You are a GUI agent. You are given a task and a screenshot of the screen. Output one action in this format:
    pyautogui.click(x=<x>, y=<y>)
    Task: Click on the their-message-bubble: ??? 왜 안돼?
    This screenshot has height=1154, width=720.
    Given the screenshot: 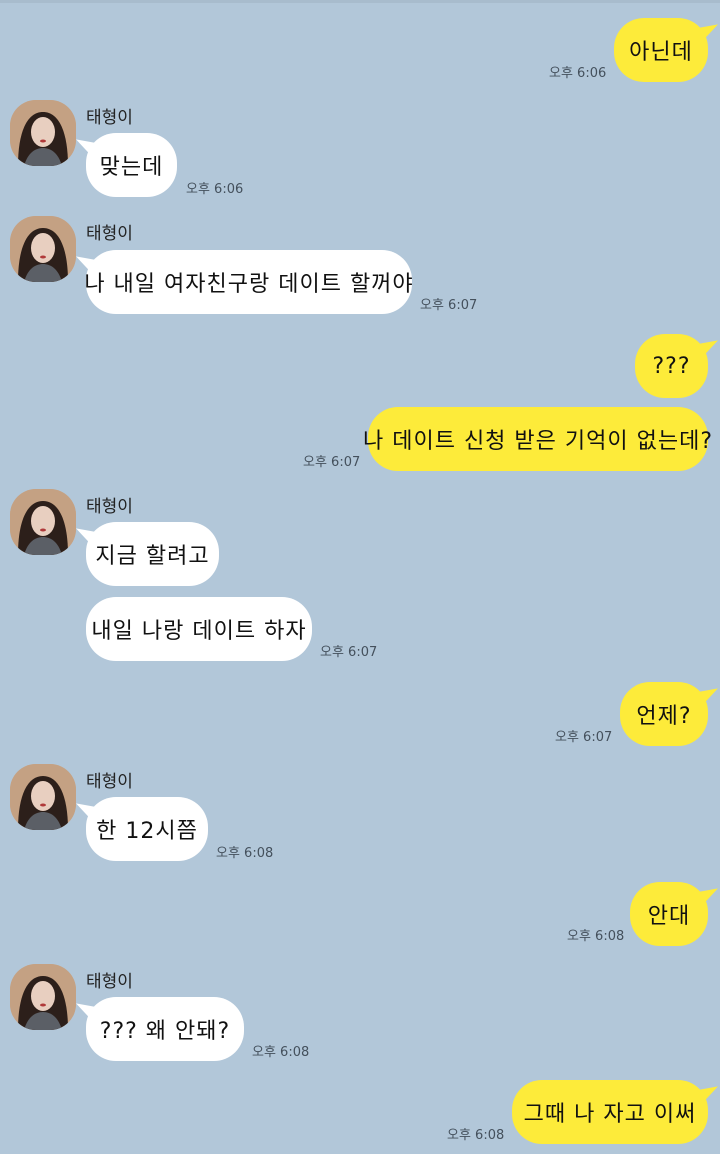 What is the action you would take?
    pyautogui.click(x=165, y=1029)
    